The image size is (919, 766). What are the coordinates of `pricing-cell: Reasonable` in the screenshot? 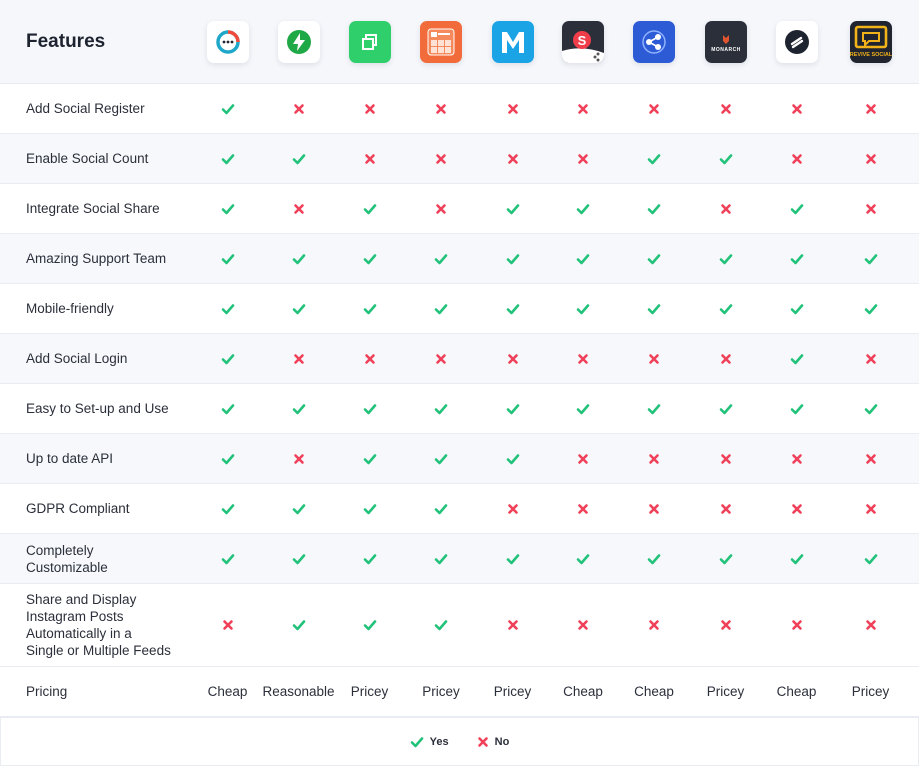 It's located at (298, 691).